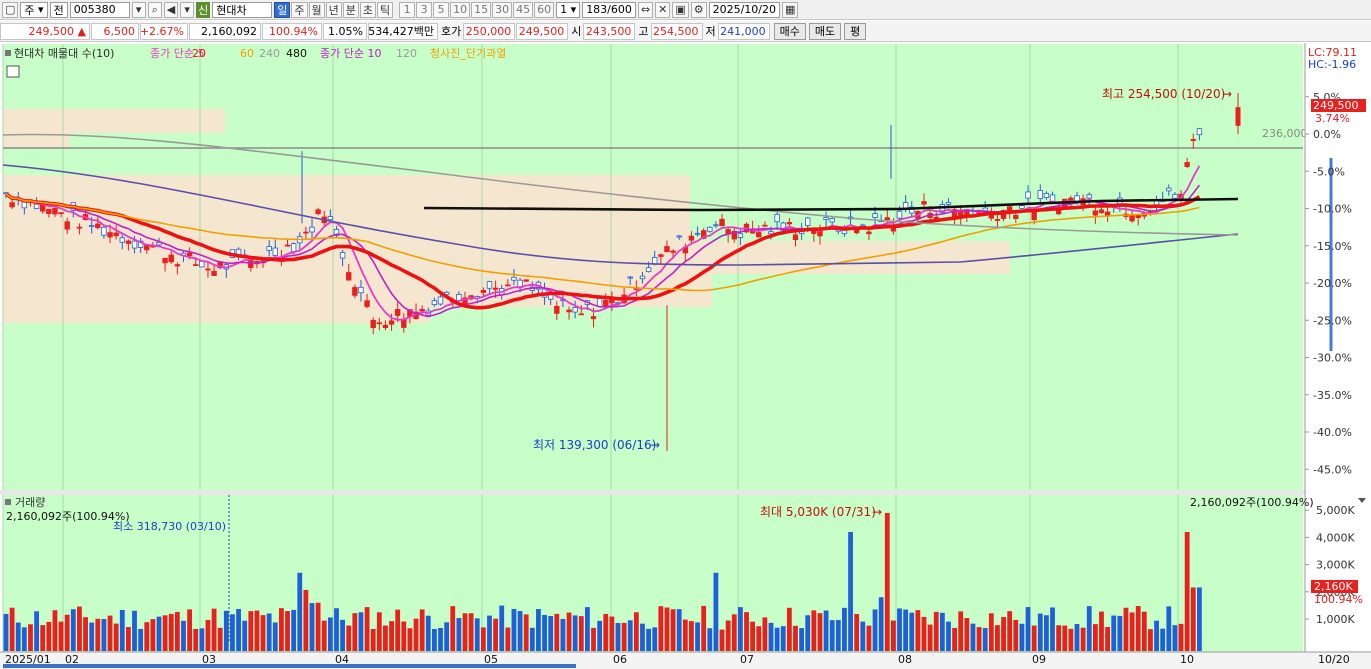  What do you see at coordinates (825, 31) in the screenshot?
I see `sell-button: 매도` at bounding box center [825, 31].